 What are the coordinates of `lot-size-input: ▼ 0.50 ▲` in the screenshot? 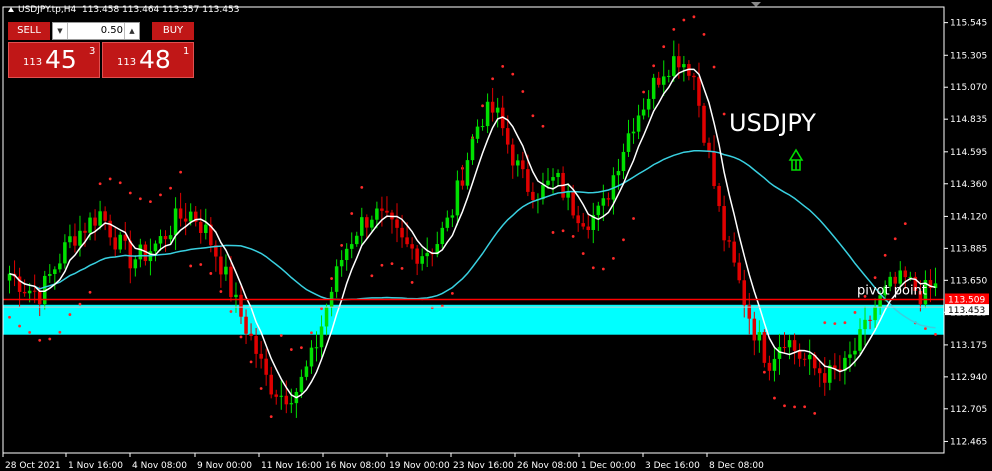 It's located at (96, 31).